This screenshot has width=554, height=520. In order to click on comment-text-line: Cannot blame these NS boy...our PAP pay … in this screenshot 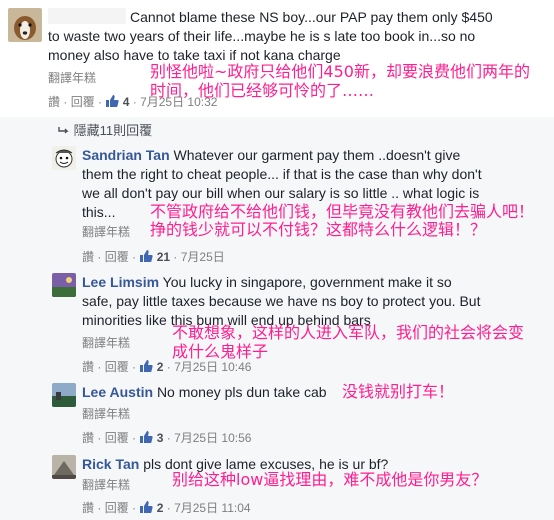, I will do `click(311, 17)`.